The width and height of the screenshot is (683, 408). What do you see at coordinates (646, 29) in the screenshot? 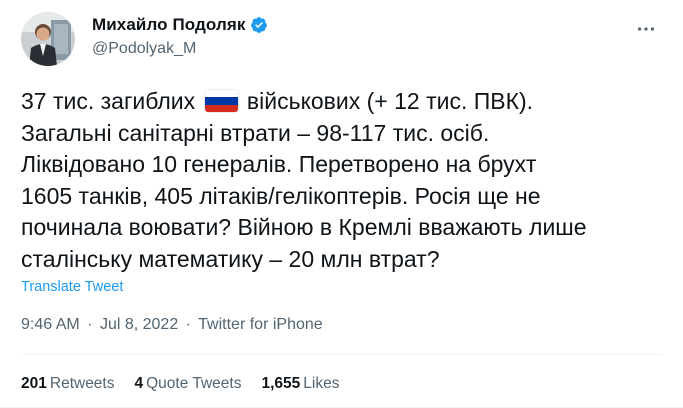
I see `more-options-icon` at bounding box center [646, 29].